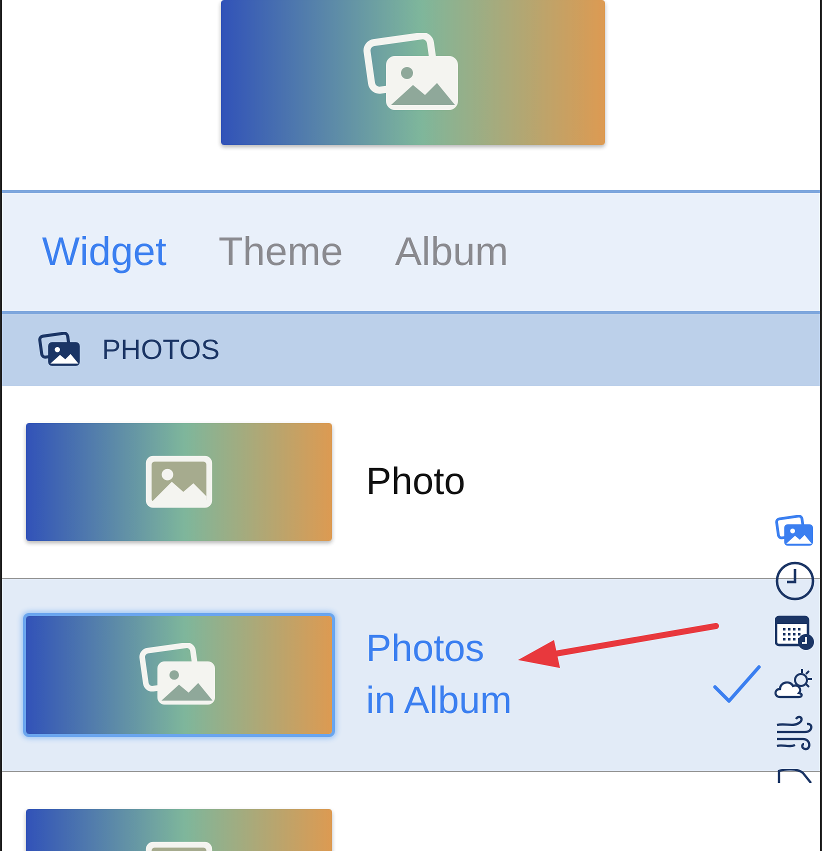 The height and width of the screenshot is (851, 822). I want to click on calendar-icon, so click(795, 633).